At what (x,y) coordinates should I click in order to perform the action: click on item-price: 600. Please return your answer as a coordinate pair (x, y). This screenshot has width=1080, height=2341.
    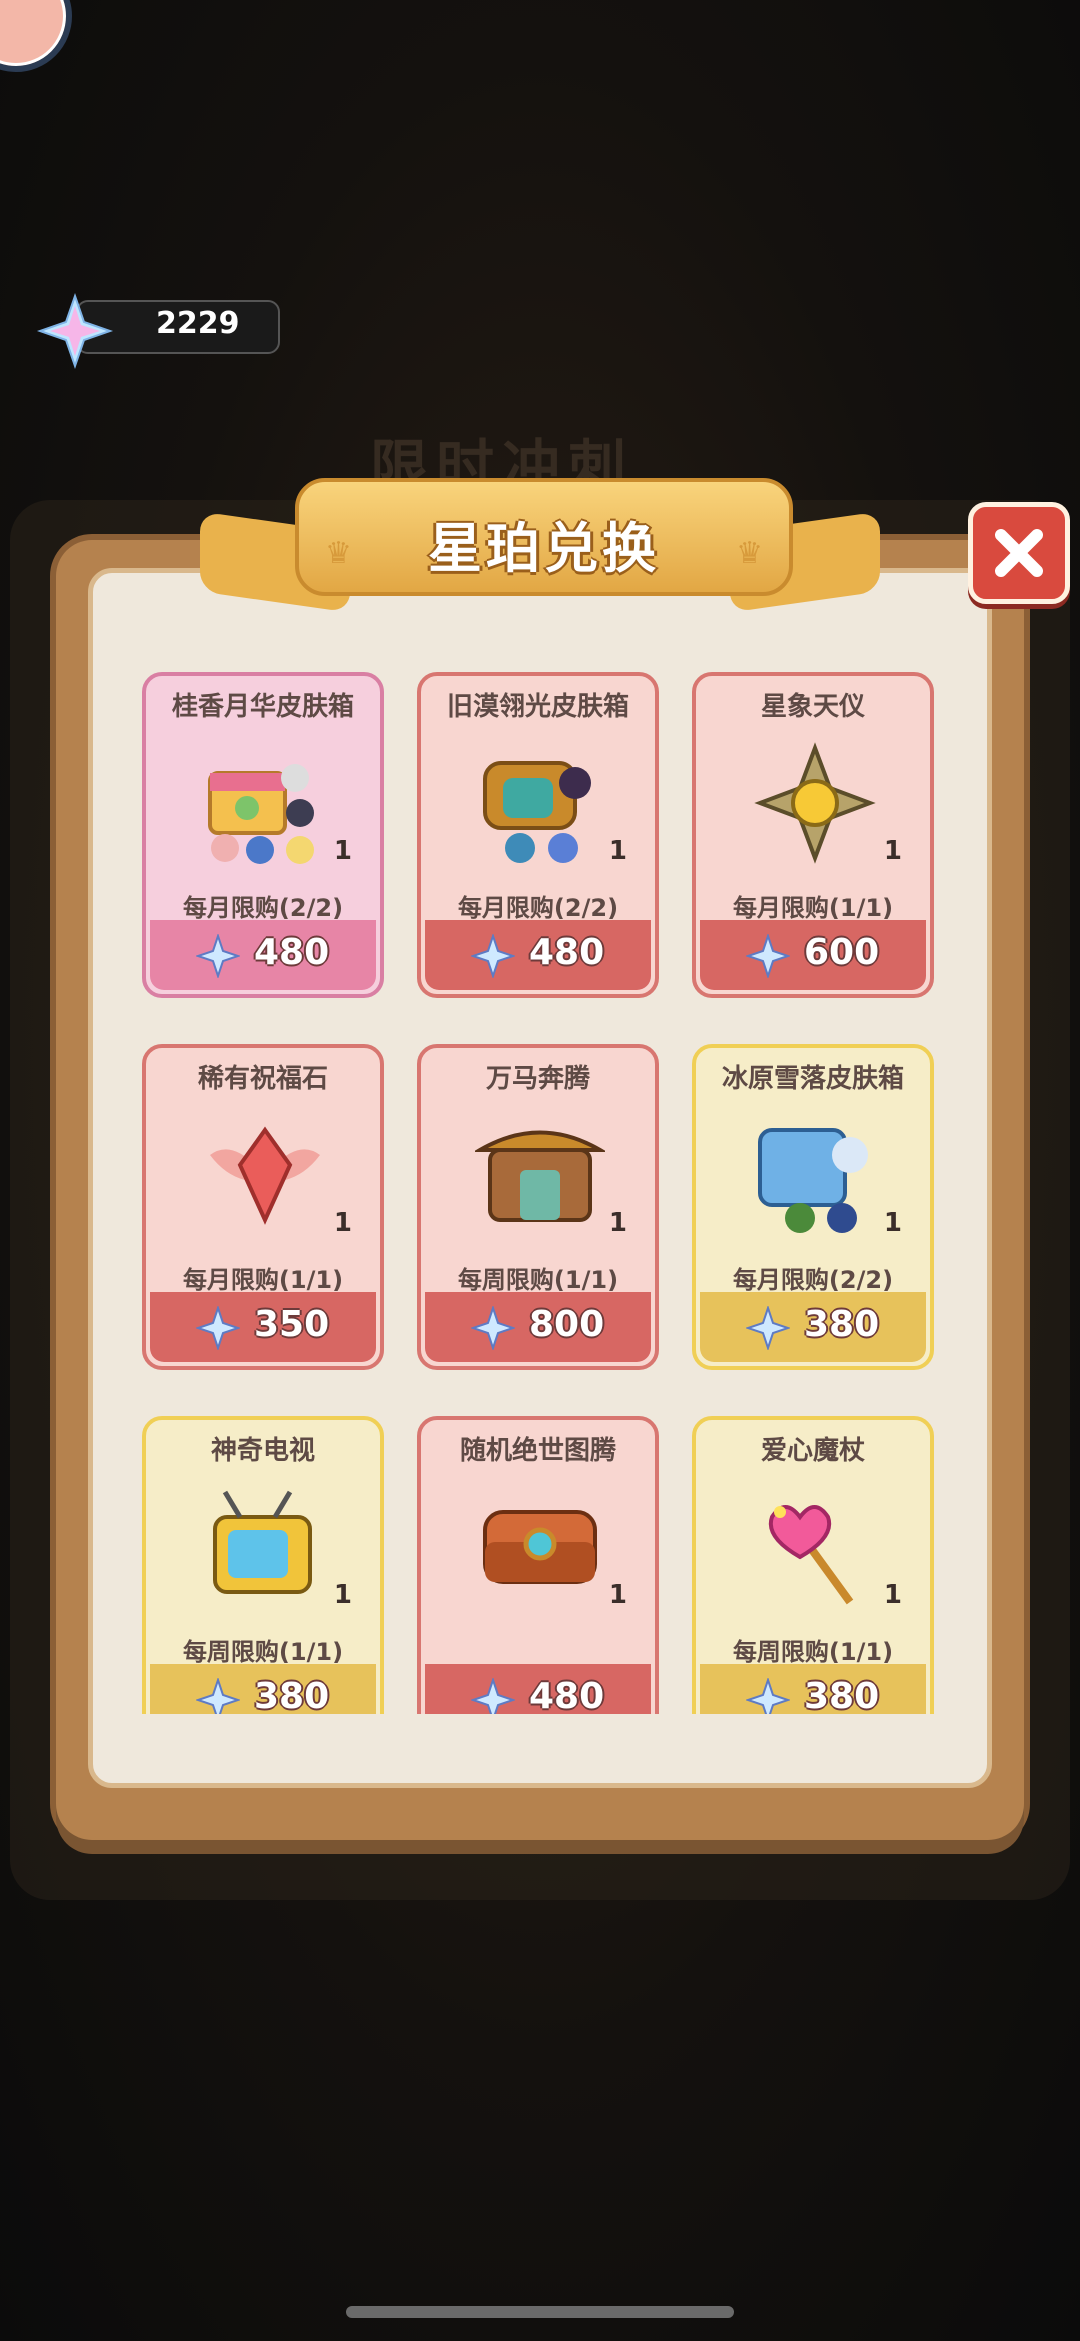
    Looking at the image, I should click on (842, 952).